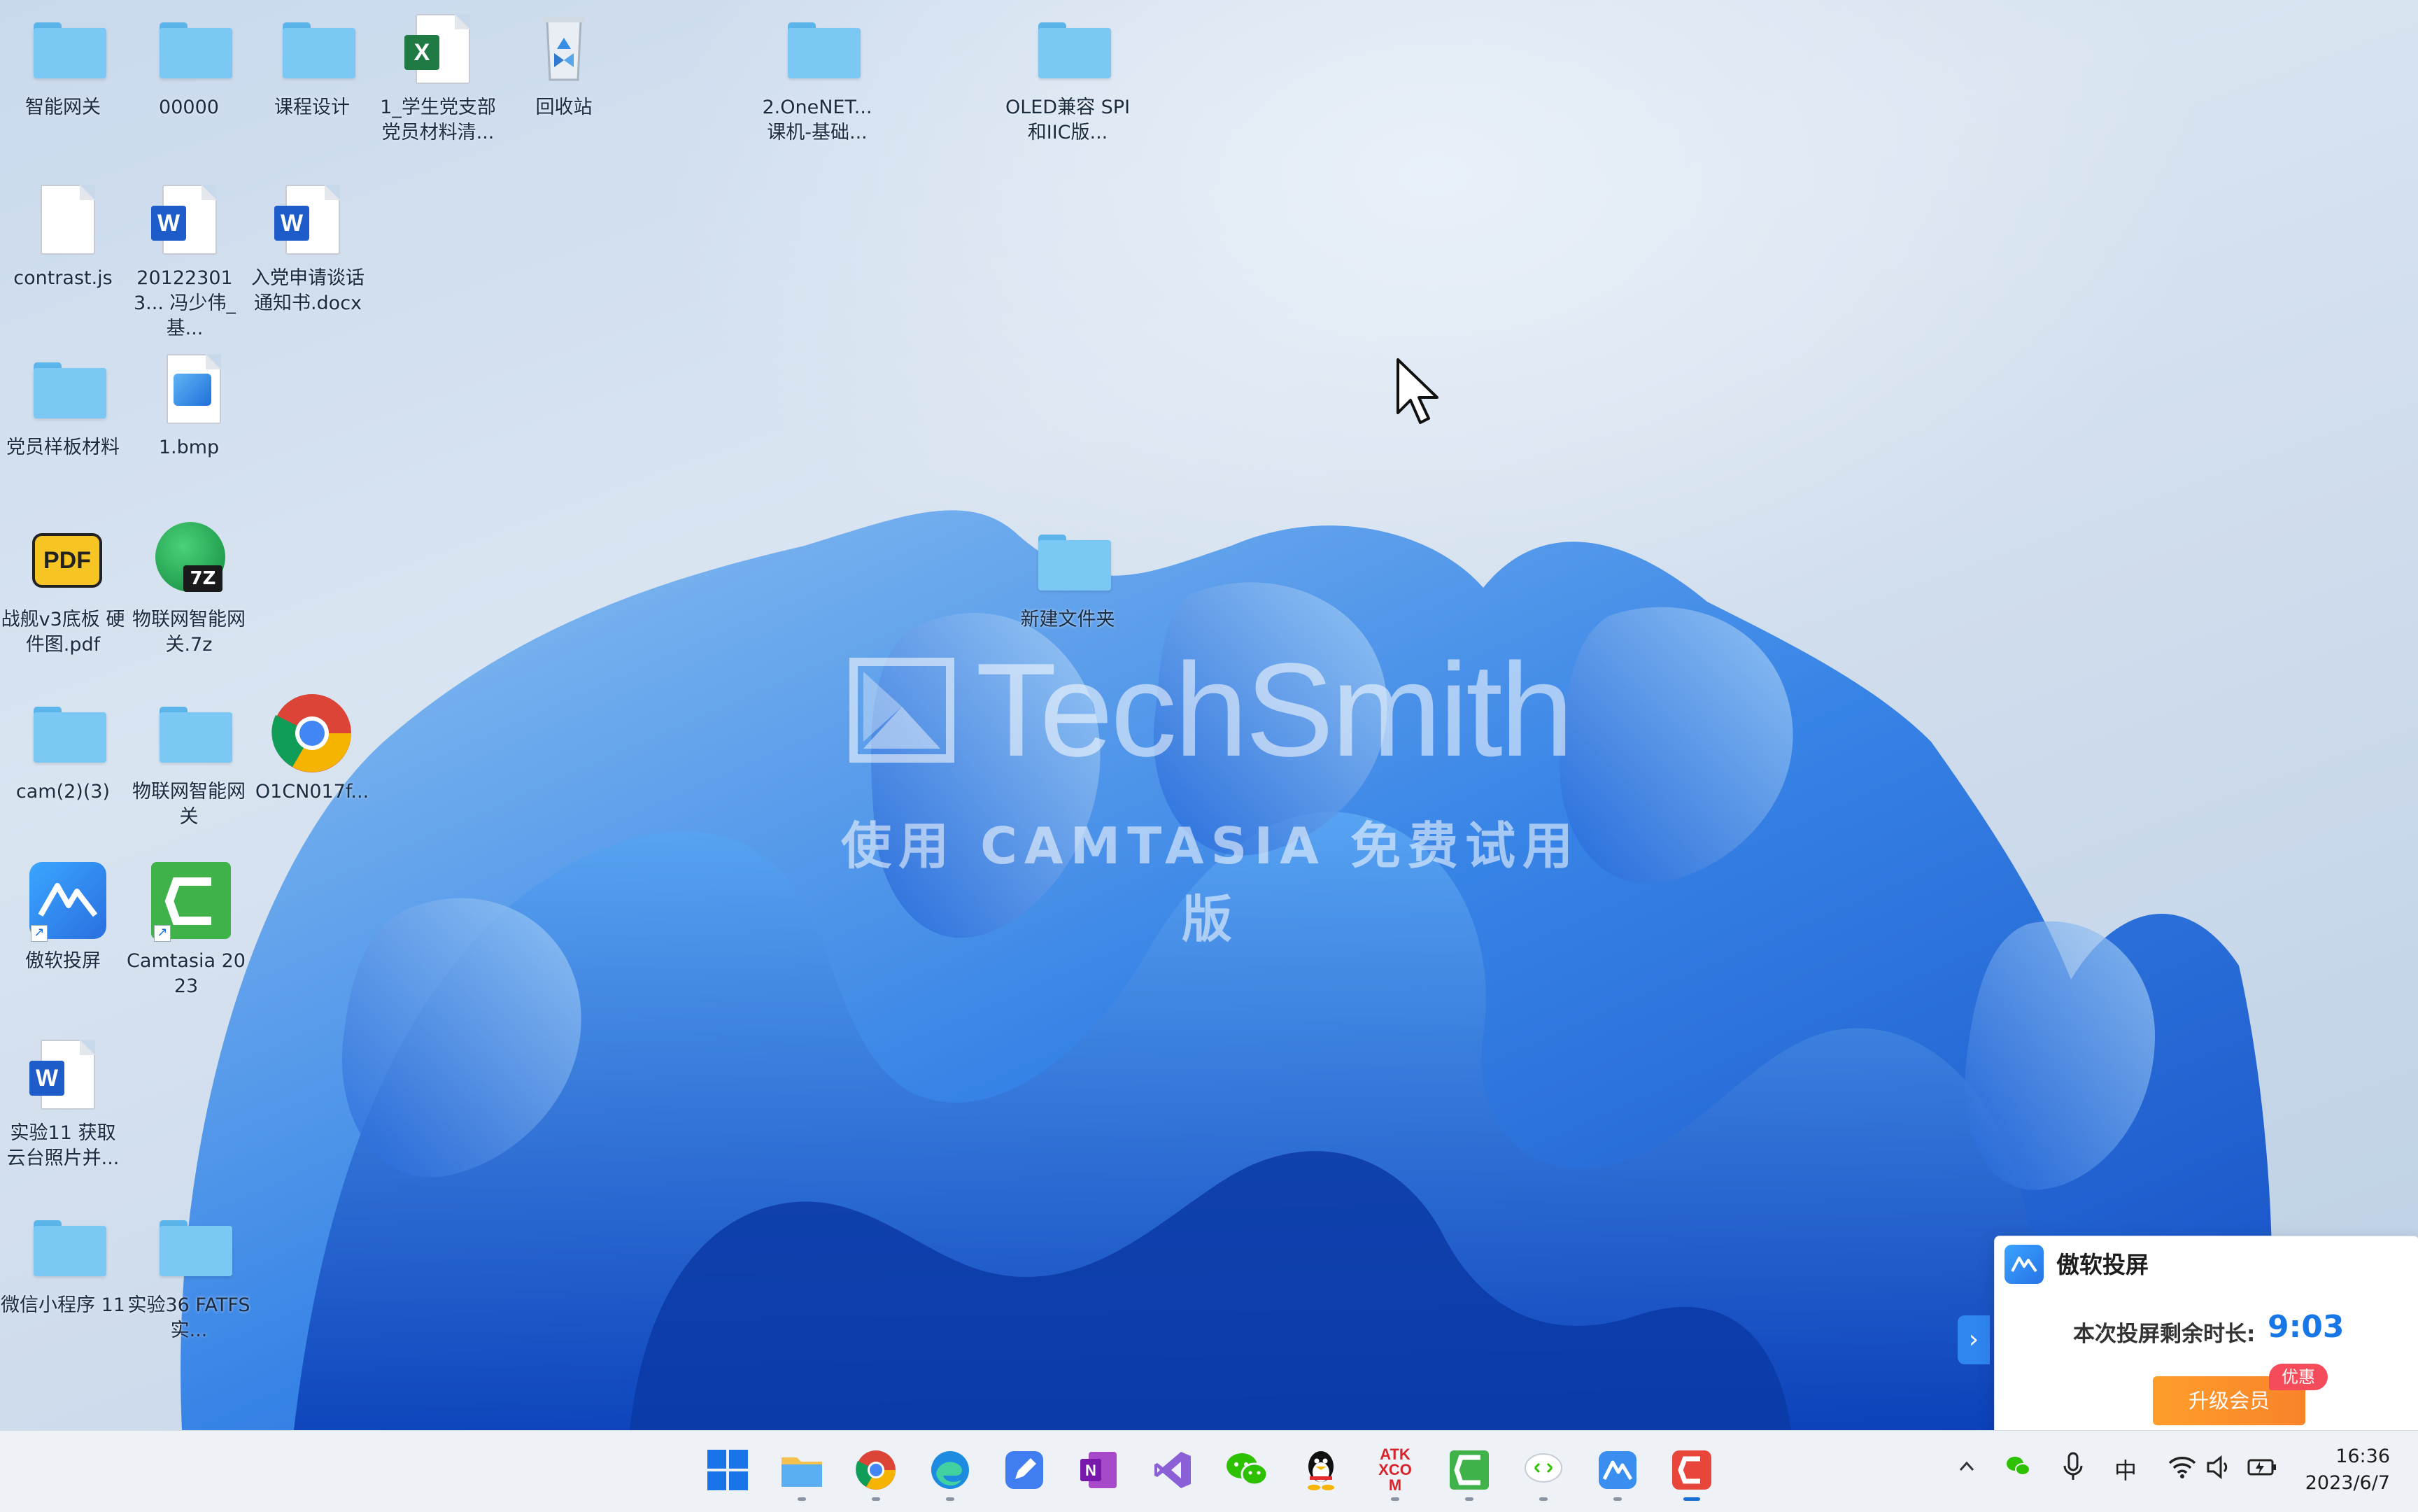 This screenshot has width=2418, height=1512. What do you see at coordinates (2306, 1327) in the screenshot?
I see `remaining-time-value: 9:03` at bounding box center [2306, 1327].